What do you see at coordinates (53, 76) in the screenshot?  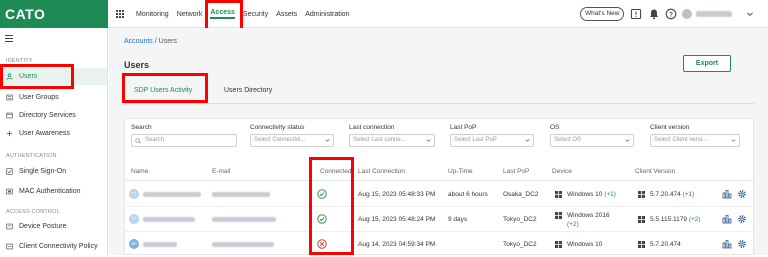 I see `sidebar-item-users: Users` at bounding box center [53, 76].